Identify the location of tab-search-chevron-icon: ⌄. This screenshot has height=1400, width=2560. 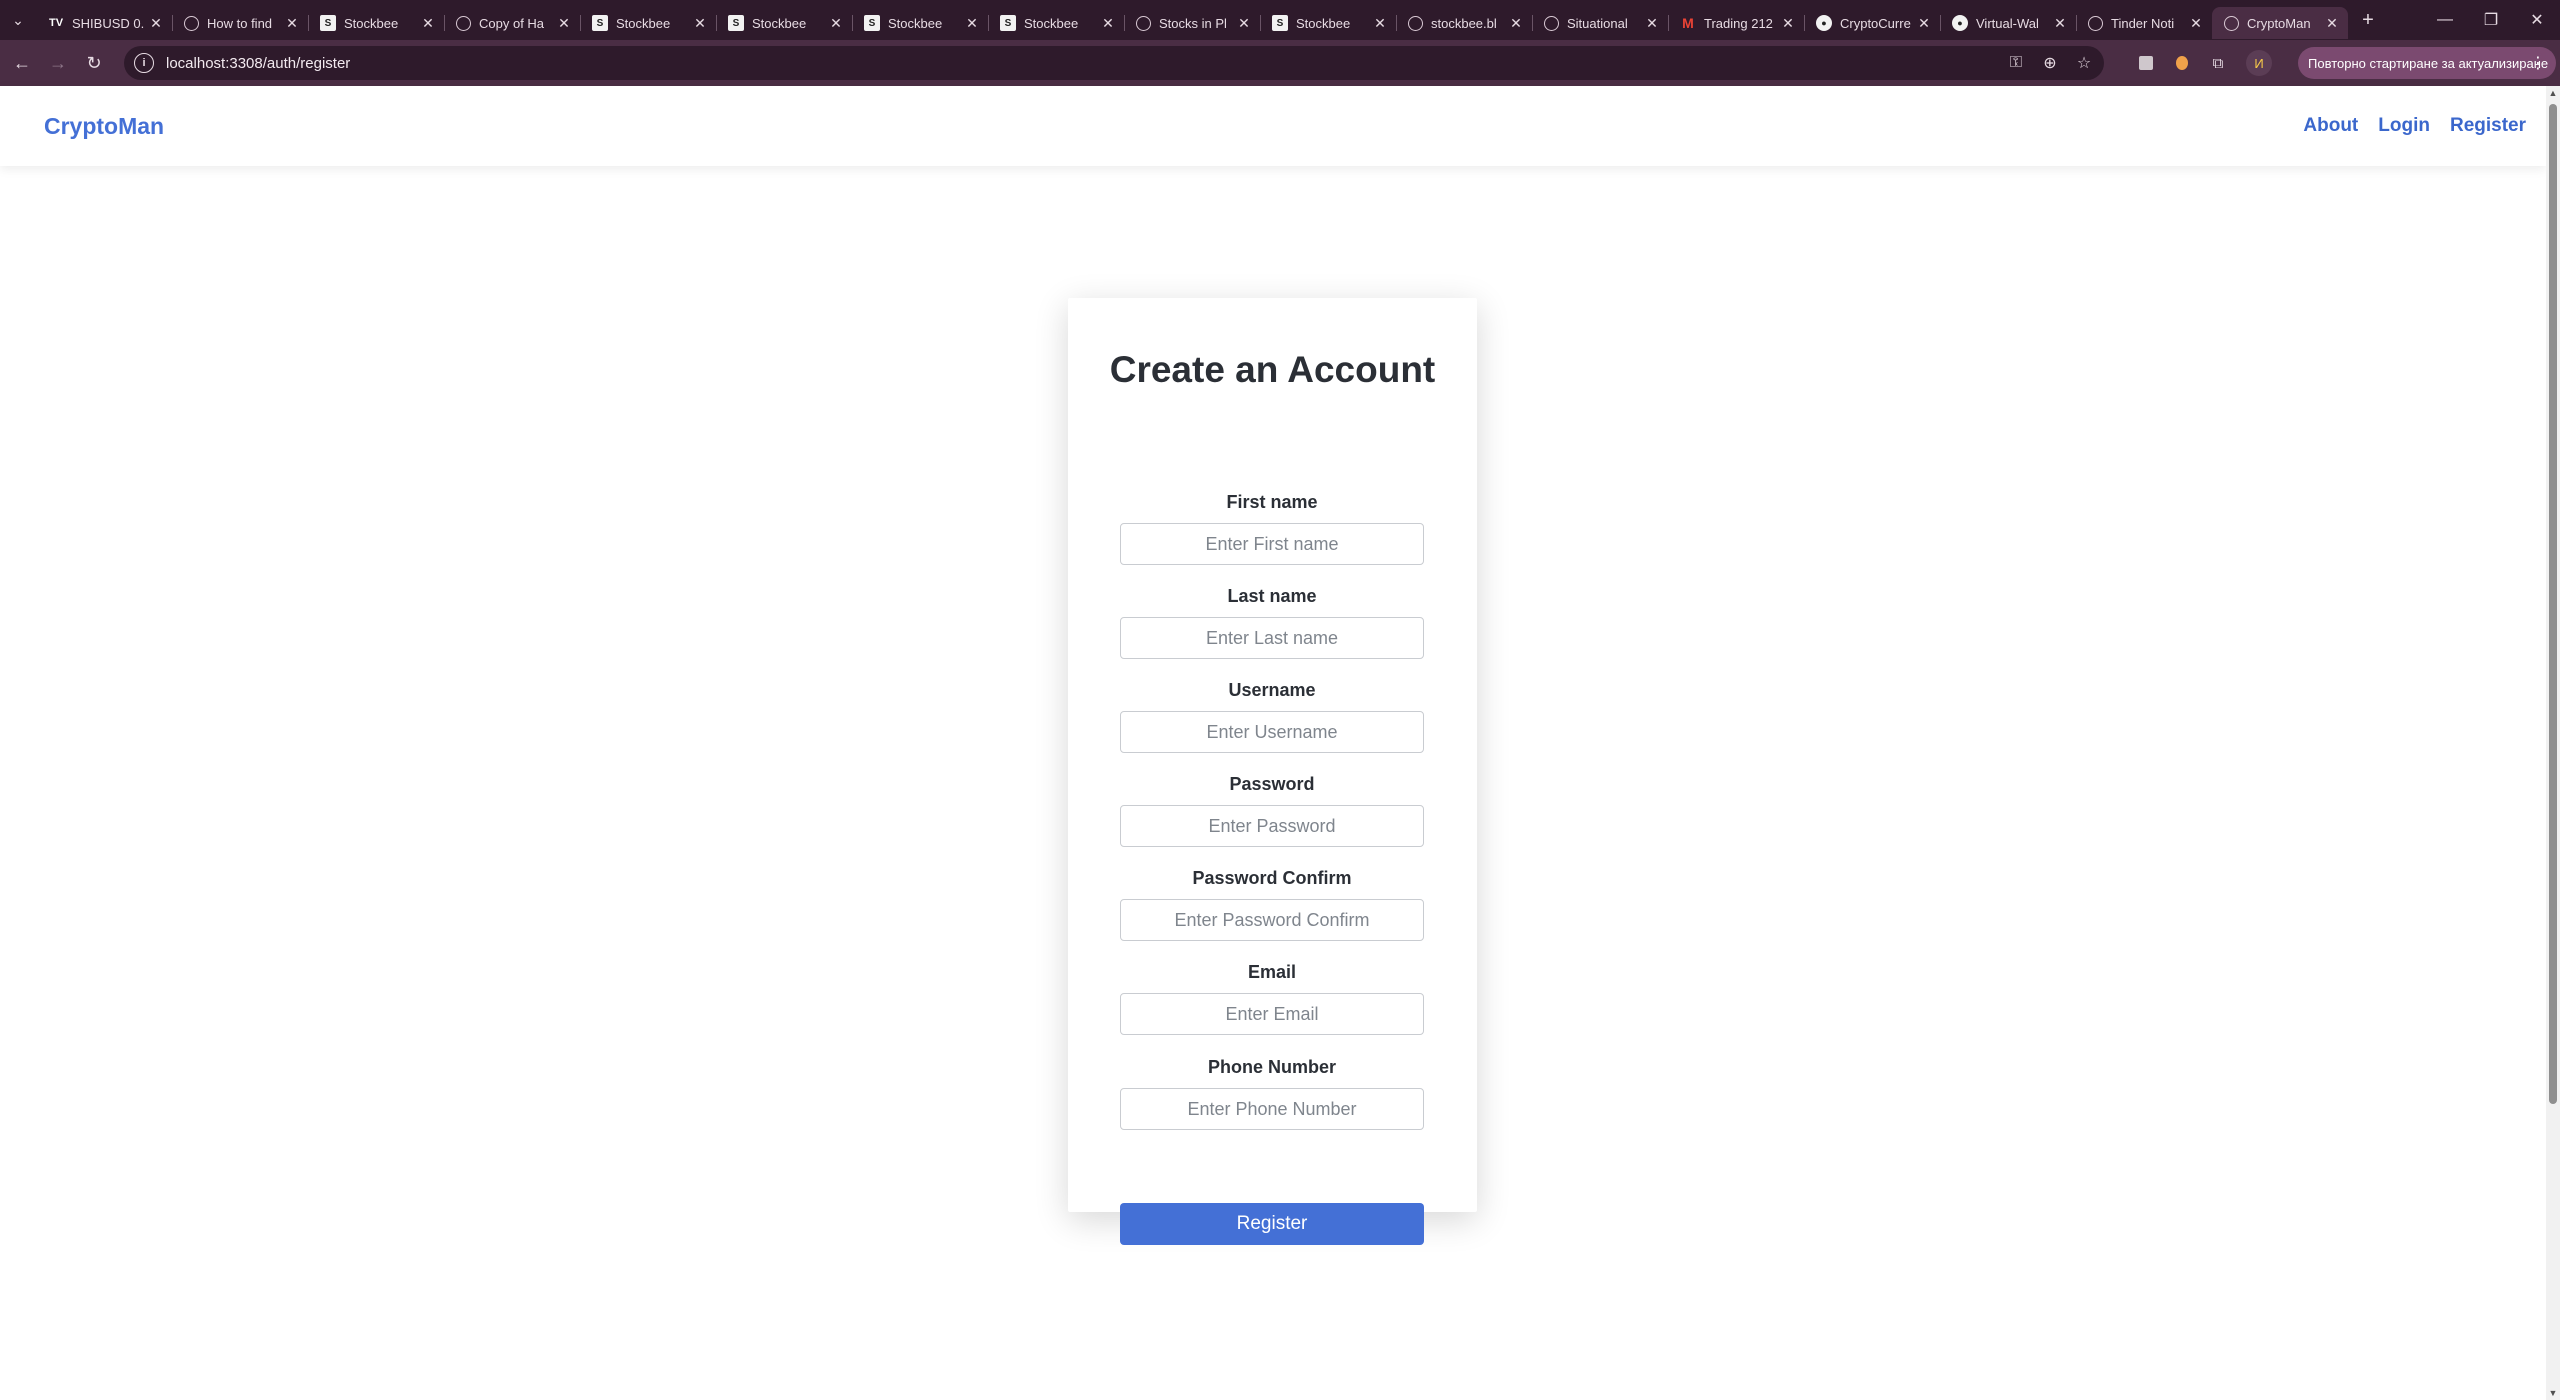
(18, 20).